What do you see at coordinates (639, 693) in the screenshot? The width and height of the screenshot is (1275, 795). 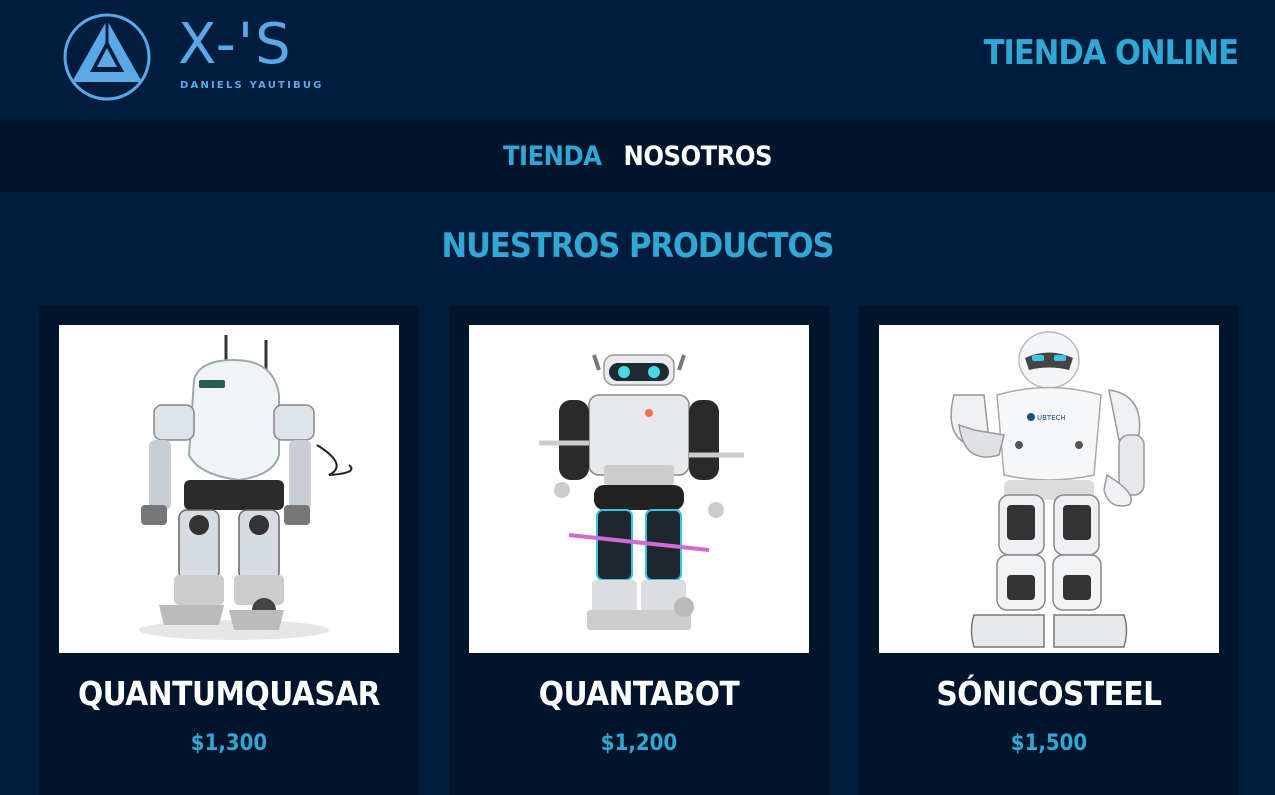 I see `product-name: QUANTABOT` at bounding box center [639, 693].